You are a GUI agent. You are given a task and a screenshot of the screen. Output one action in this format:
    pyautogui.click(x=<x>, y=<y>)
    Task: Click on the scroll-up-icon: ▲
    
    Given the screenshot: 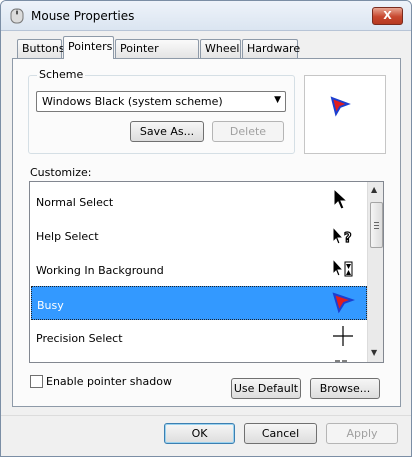 What is the action you would take?
    pyautogui.click(x=374, y=189)
    